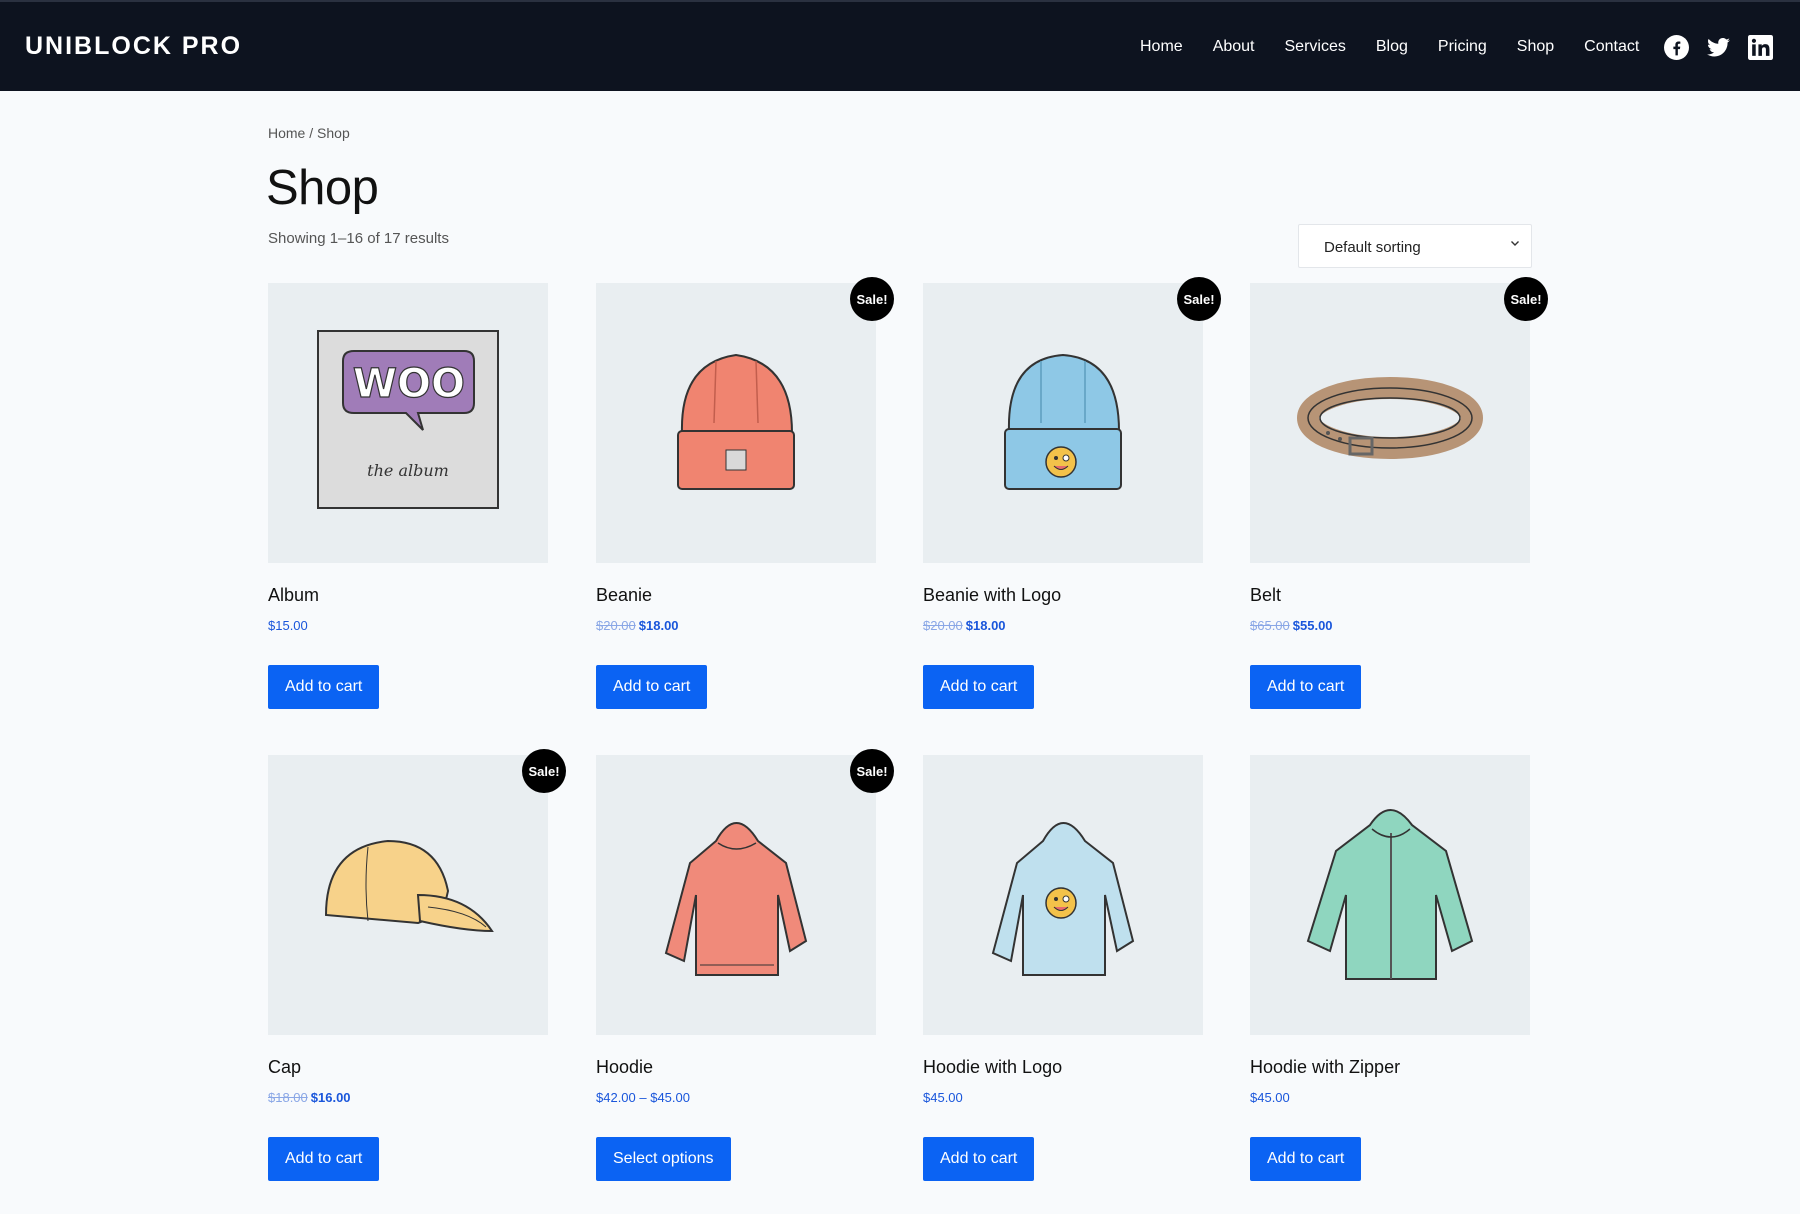 The height and width of the screenshot is (1214, 1800). I want to click on price-current: $15.00, so click(288, 625).